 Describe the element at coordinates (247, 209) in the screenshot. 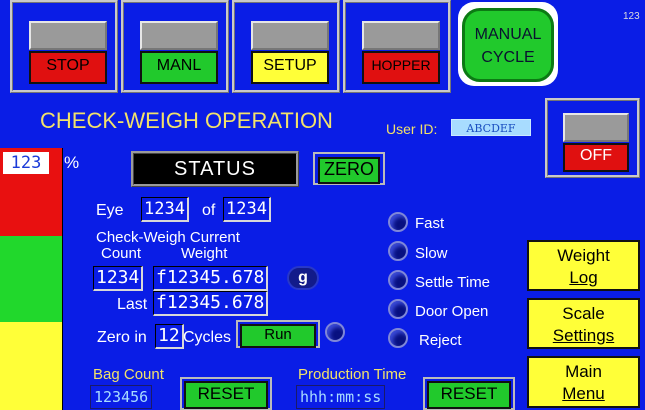

I see `eye-total-field: 1234` at that location.